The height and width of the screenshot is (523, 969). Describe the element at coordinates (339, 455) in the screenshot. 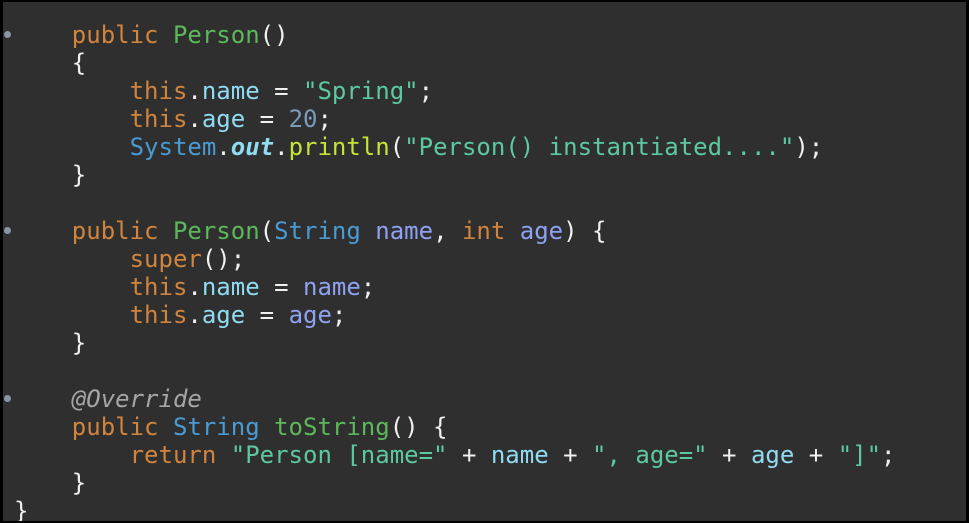

I see `code-token-str: "Person [name="` at that location.